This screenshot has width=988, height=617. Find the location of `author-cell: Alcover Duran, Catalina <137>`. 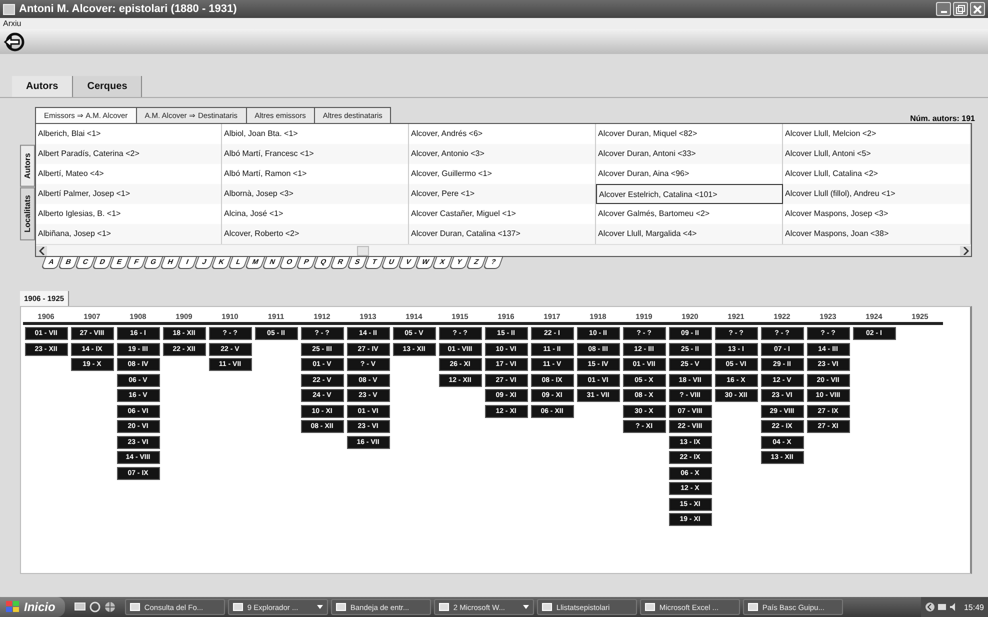

author-cell: Alcover Duran, Catalina <137> is located at coordinates (502, 234).